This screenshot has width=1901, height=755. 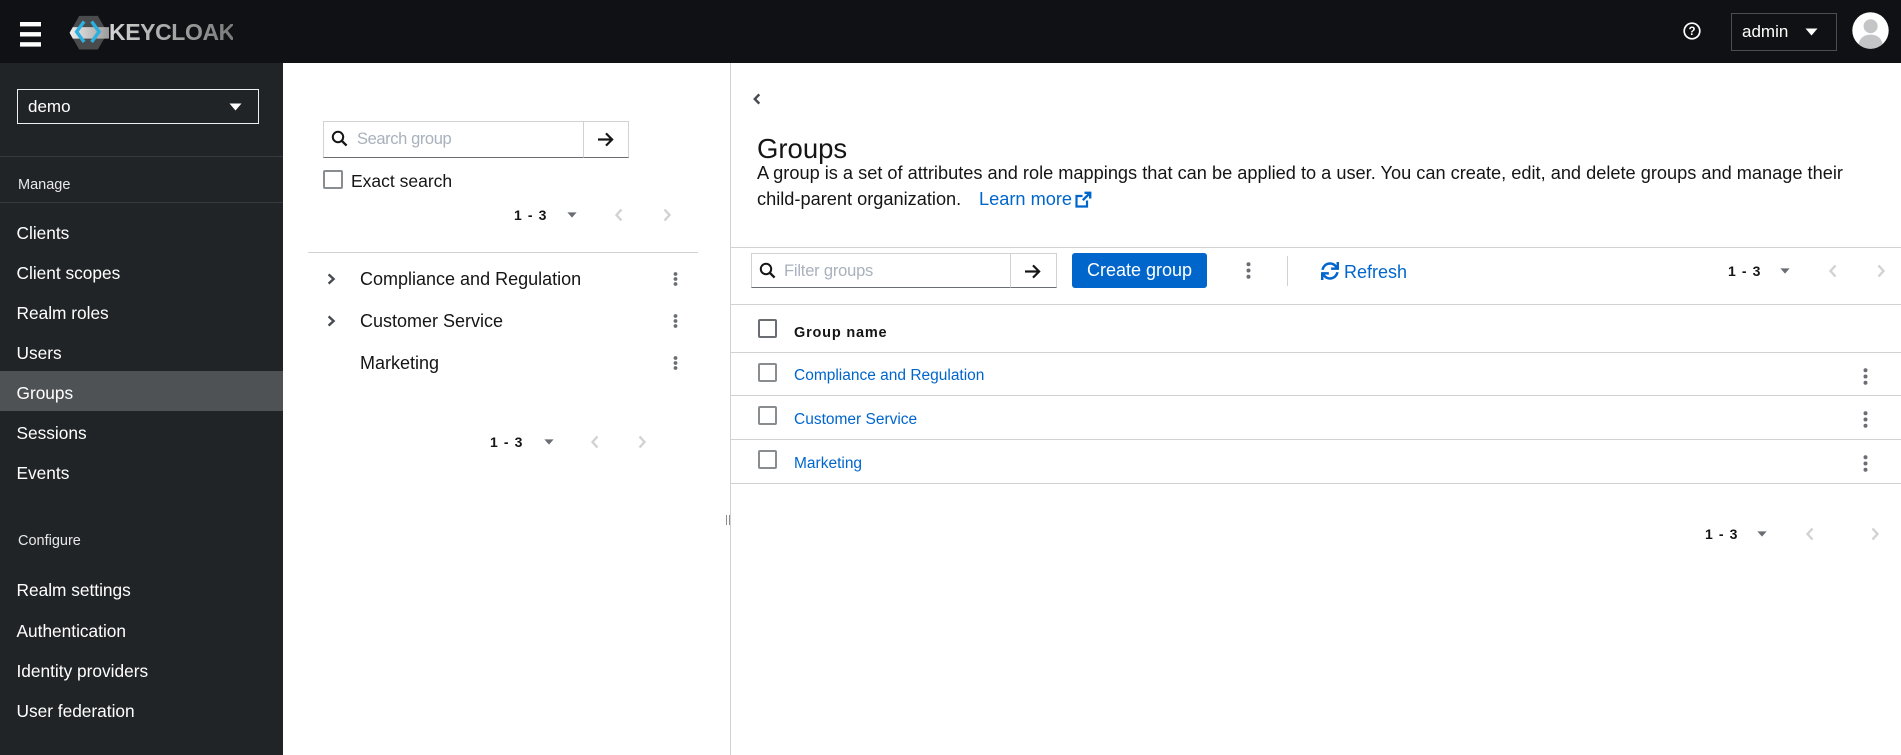 What do you see at coordinates (171, 32) in the screenshot?
I see `svg-text: KEYCLOAK` at bounding box center [171, 32].